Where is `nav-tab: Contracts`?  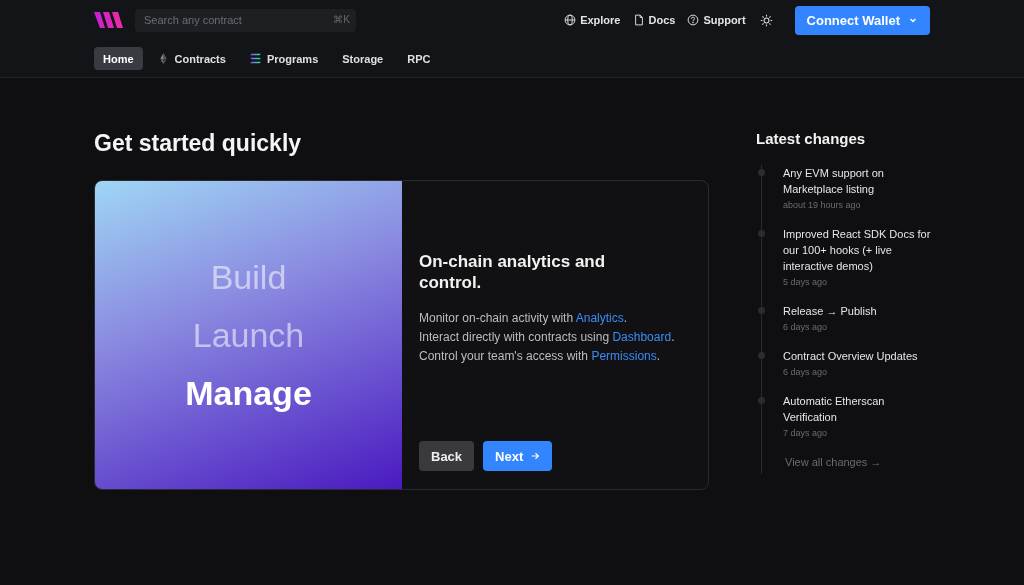
nav-tab: Contracts is located at coordinates (191, 58).